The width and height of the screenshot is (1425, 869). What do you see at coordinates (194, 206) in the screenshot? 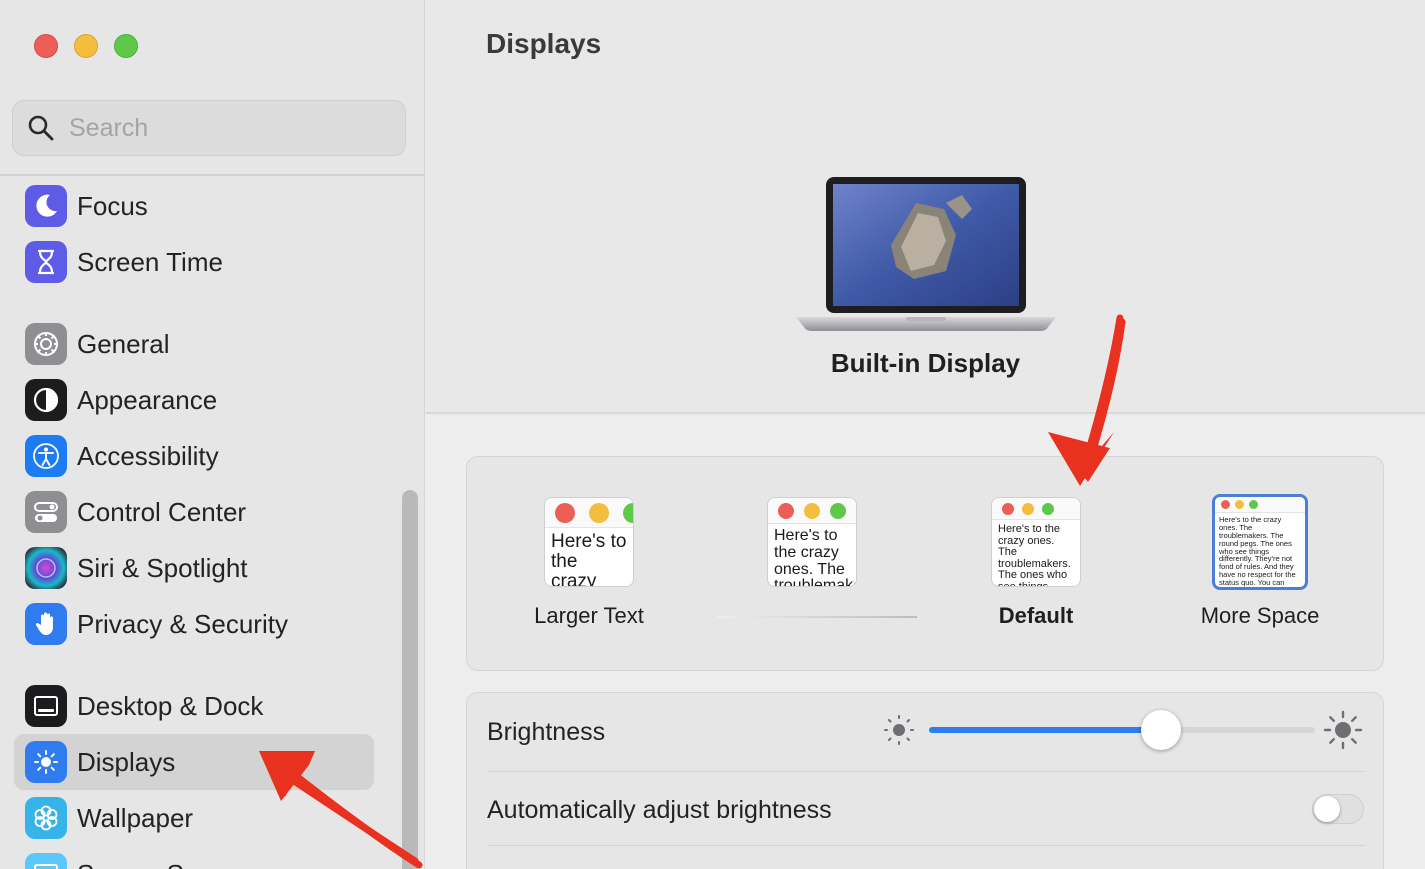
I see `sidebar-item-focus: Focus` at bounding box center [194, 206].